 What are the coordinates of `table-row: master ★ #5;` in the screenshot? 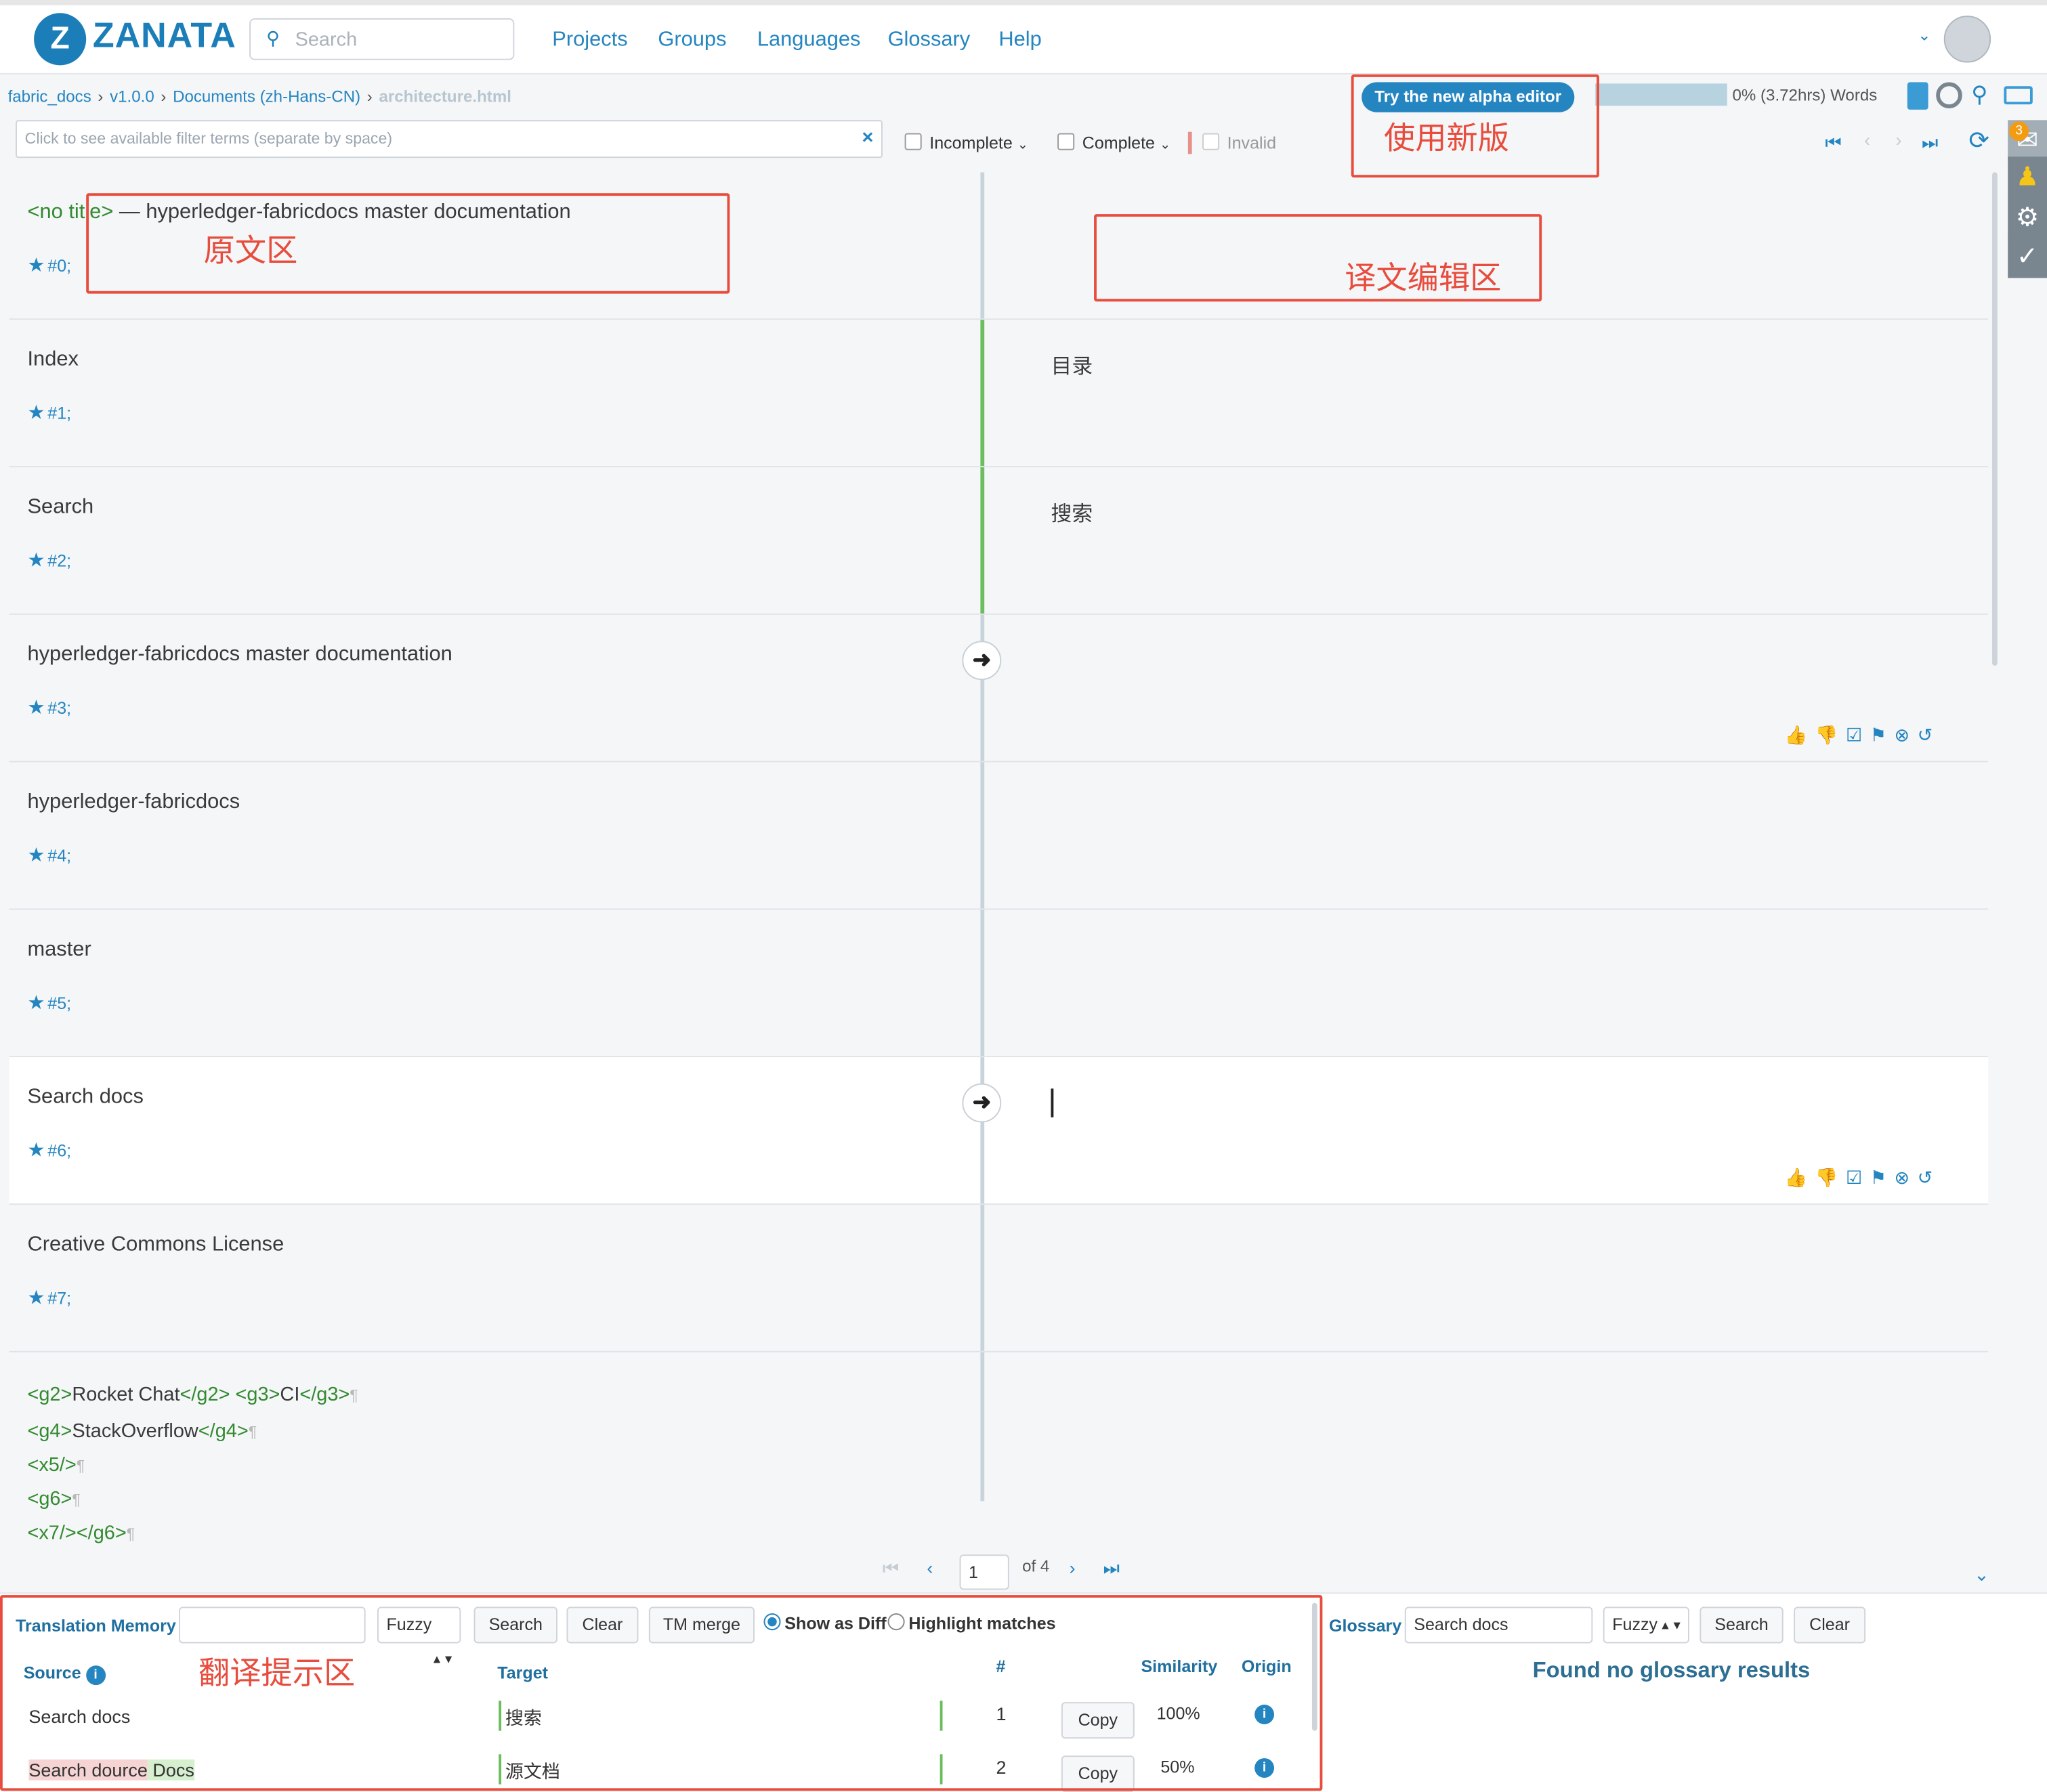 It's located at (999, 984).